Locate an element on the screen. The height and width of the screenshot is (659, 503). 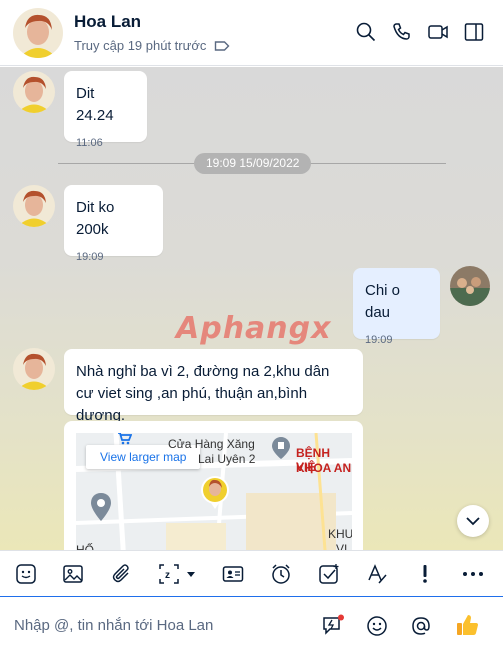
contact-name: Hoa Lan is located at coordinates (108, 21).